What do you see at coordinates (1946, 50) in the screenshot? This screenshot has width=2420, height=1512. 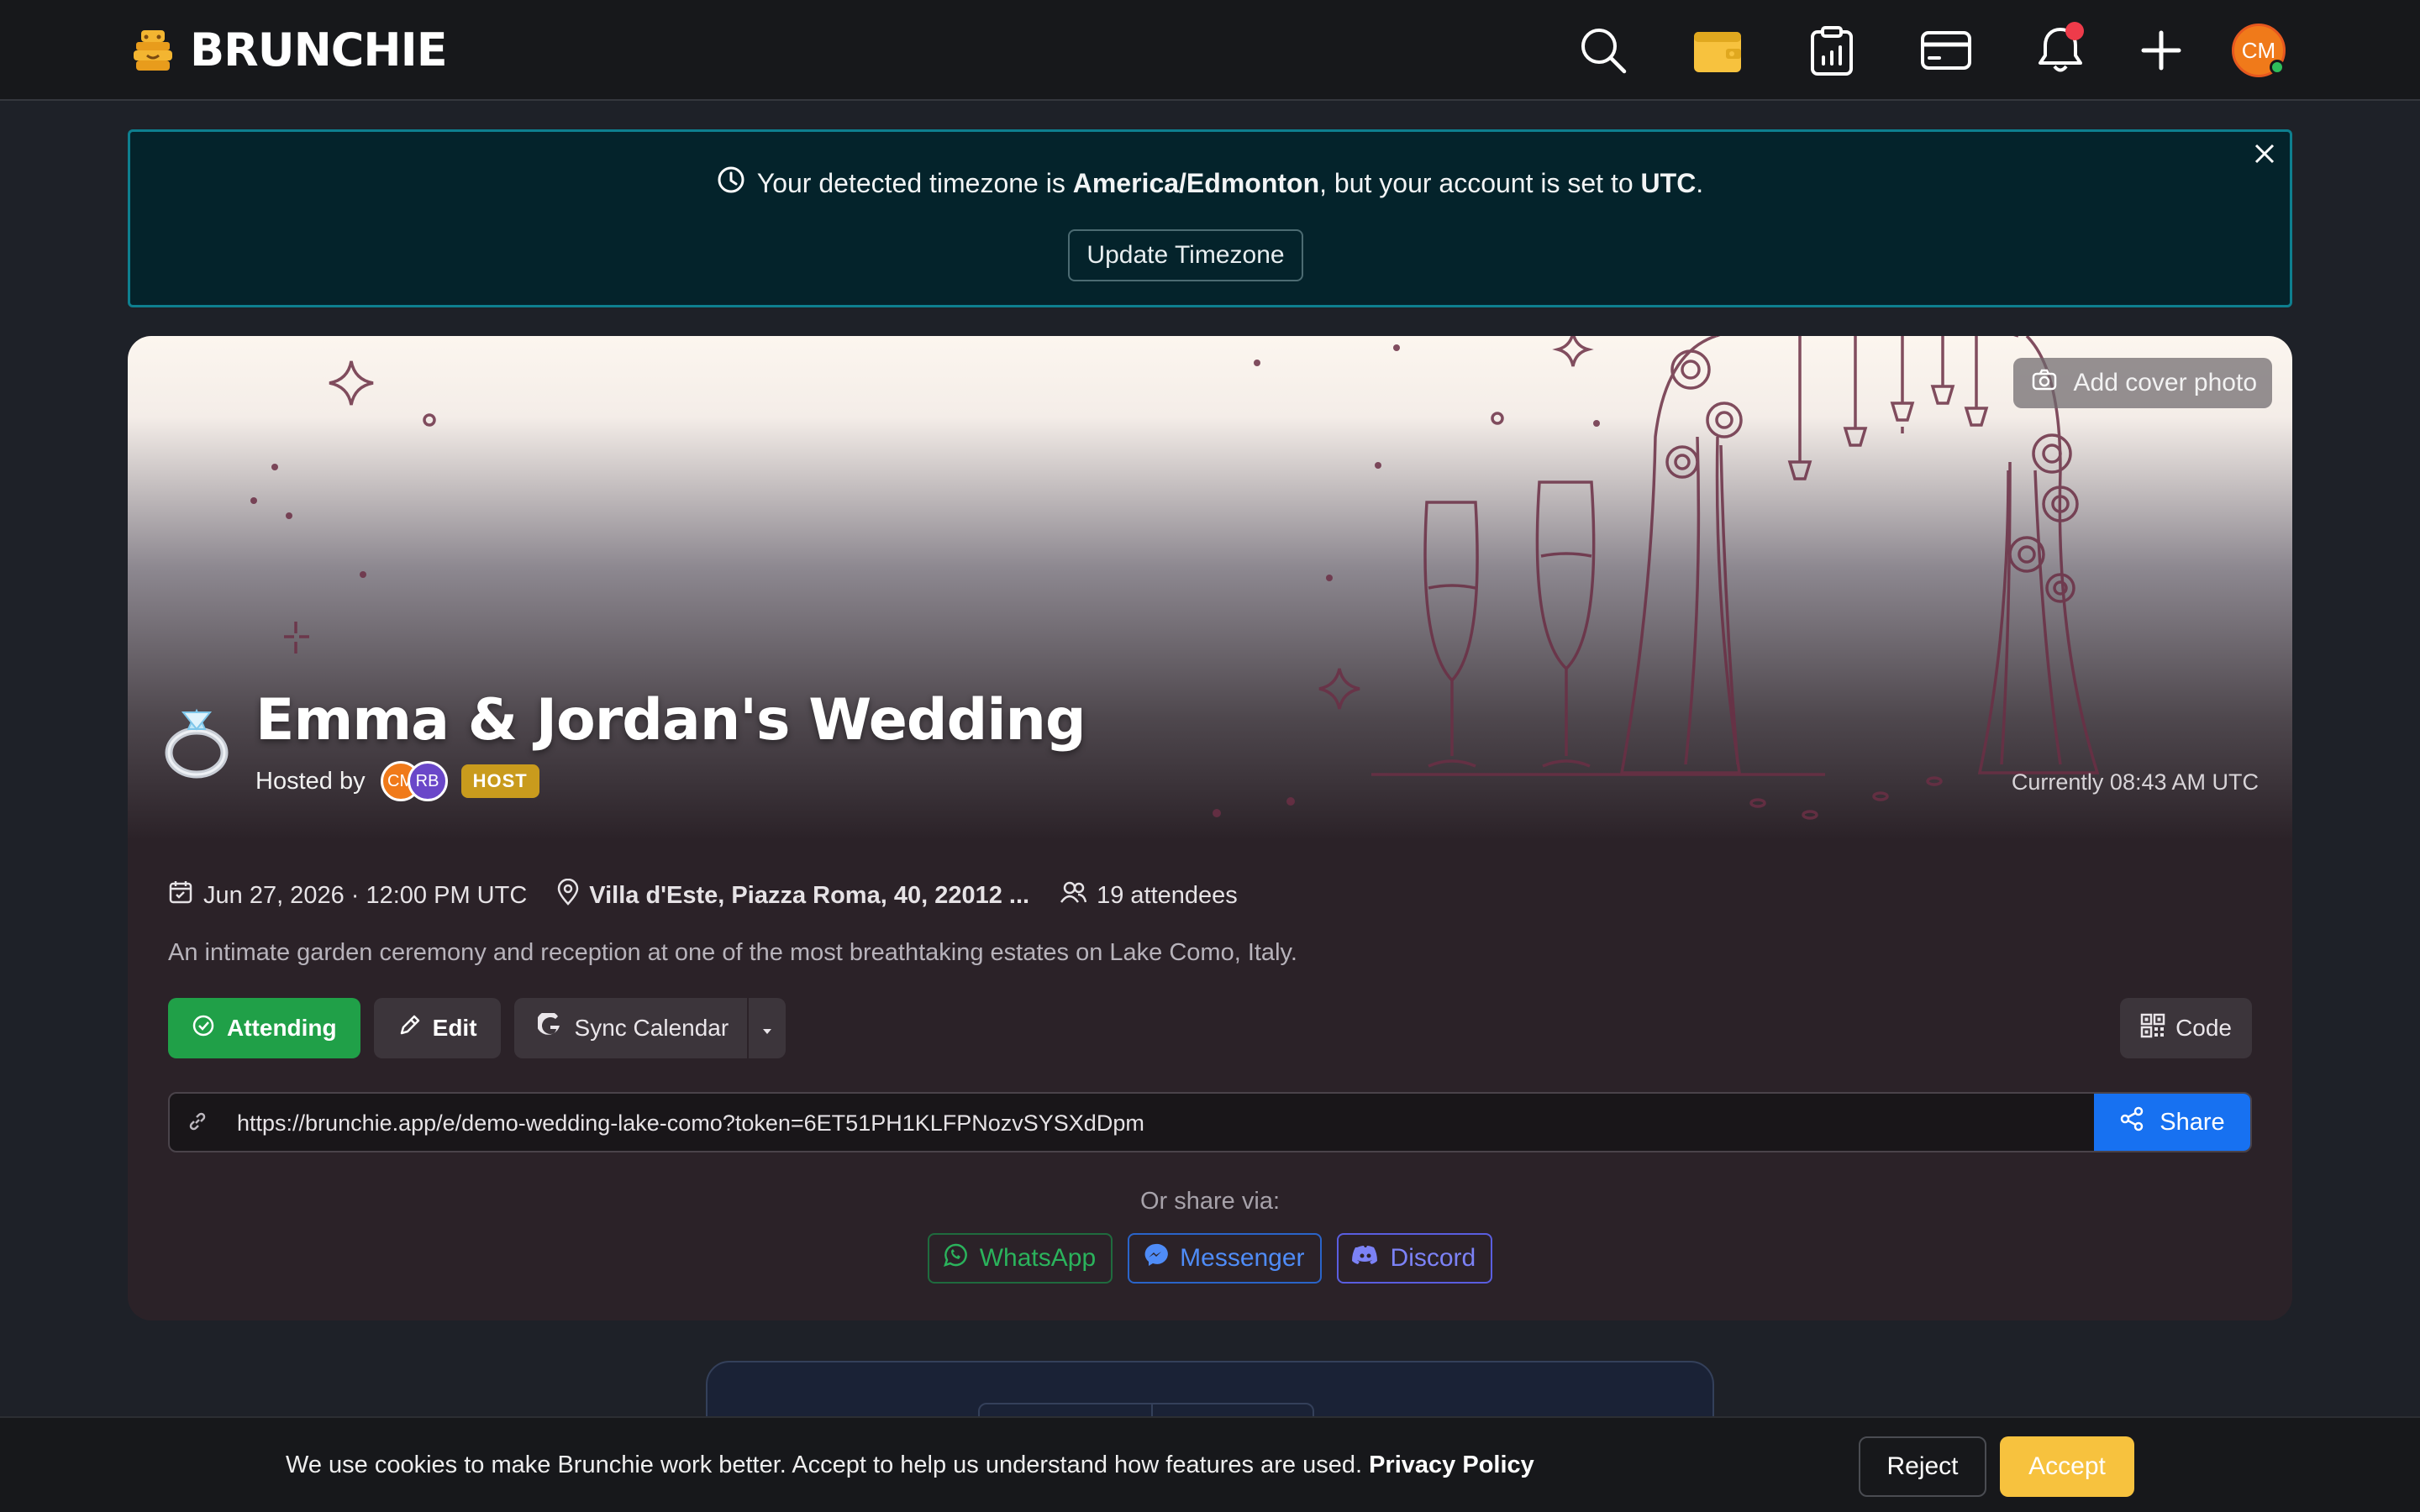 I see `credit-card-icon` at bounding box center [1946, 50].